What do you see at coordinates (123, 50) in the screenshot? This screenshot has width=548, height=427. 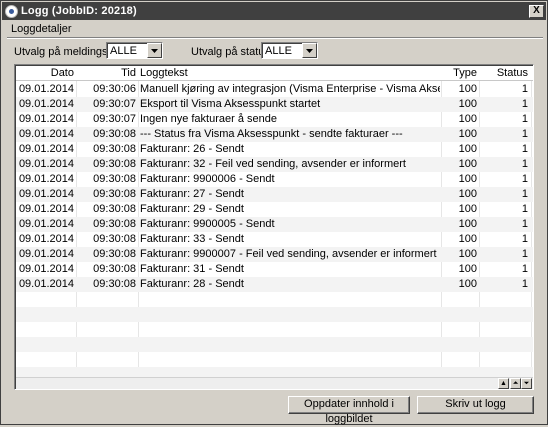 I see `message-type-value: ALLE` at bounding box center [123, 50].